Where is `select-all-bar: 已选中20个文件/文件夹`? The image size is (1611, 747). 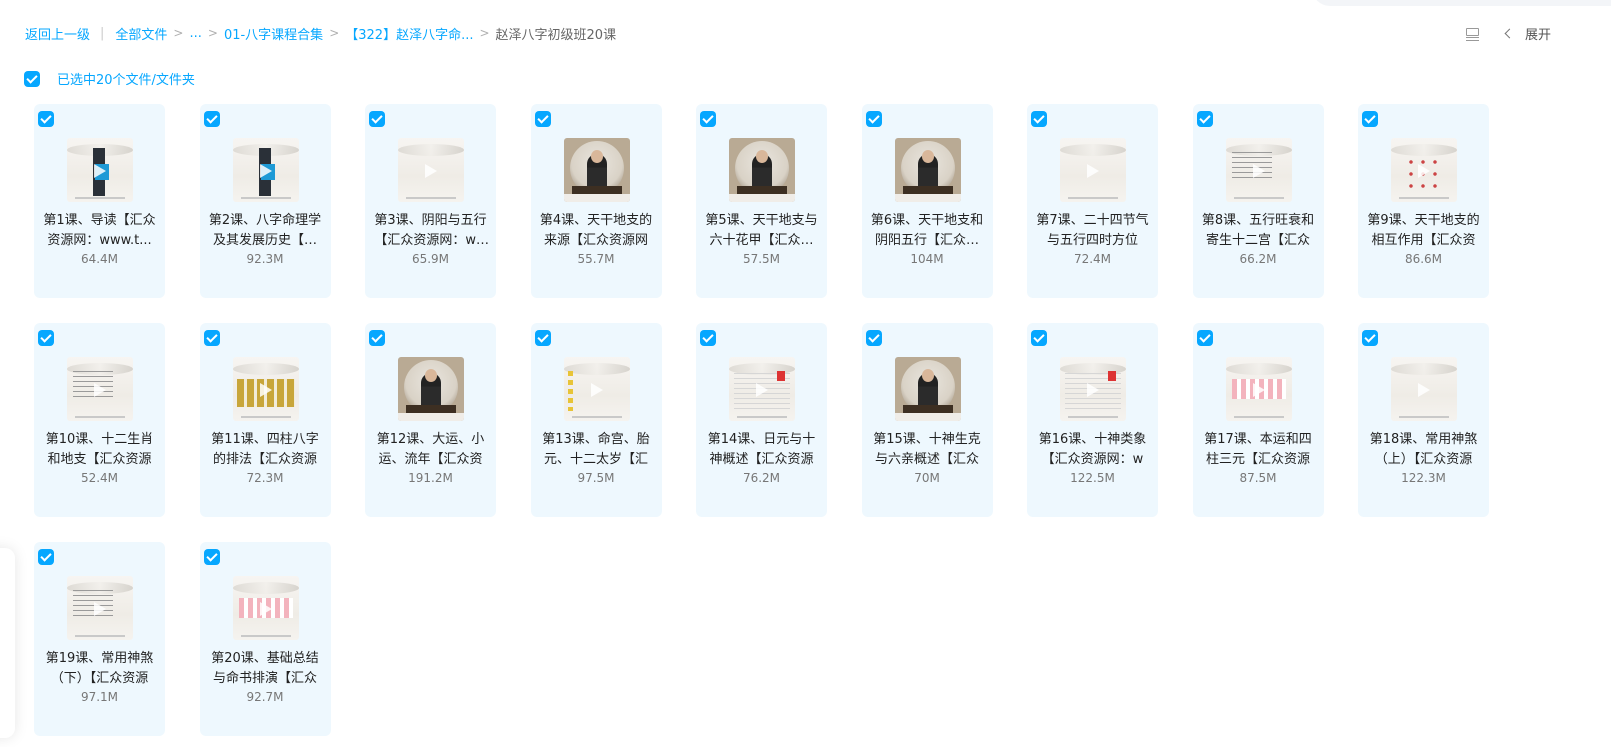
select-all-bar: 已选中20个文件/文件夹 is located at coordinates (109, 78).